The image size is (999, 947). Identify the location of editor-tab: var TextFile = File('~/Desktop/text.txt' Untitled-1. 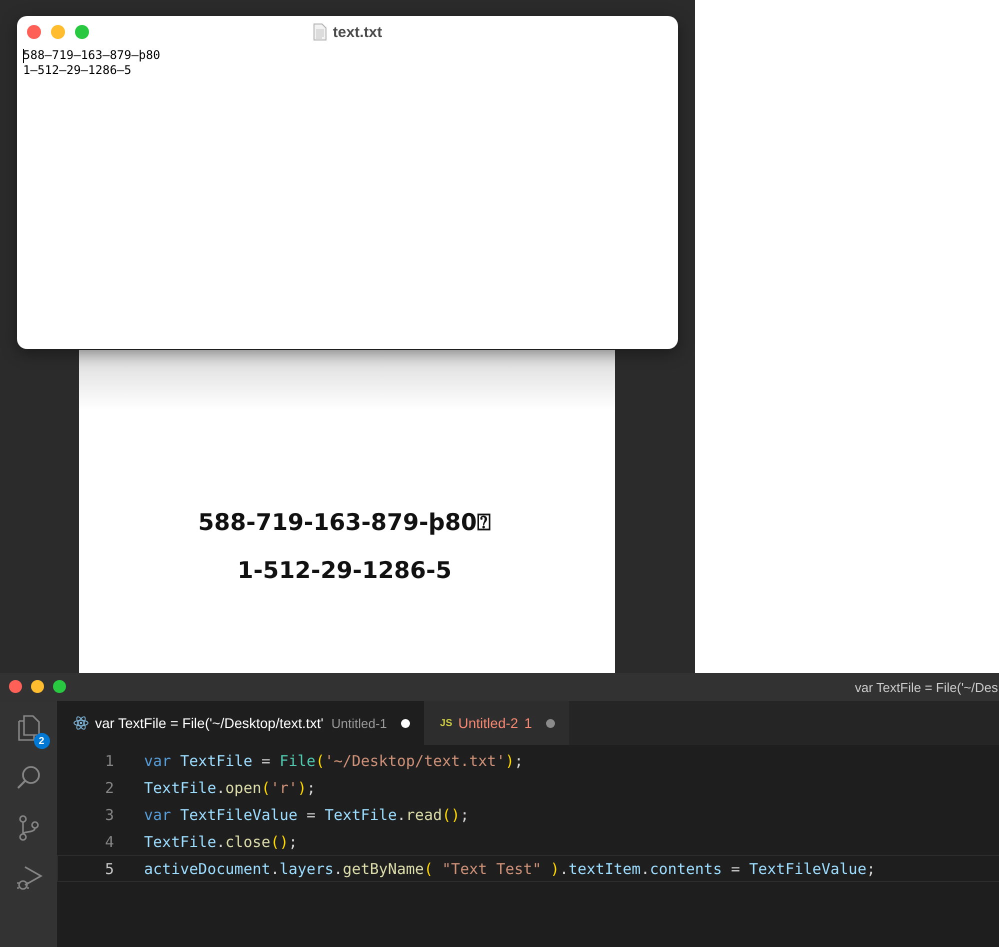
(240, 723).